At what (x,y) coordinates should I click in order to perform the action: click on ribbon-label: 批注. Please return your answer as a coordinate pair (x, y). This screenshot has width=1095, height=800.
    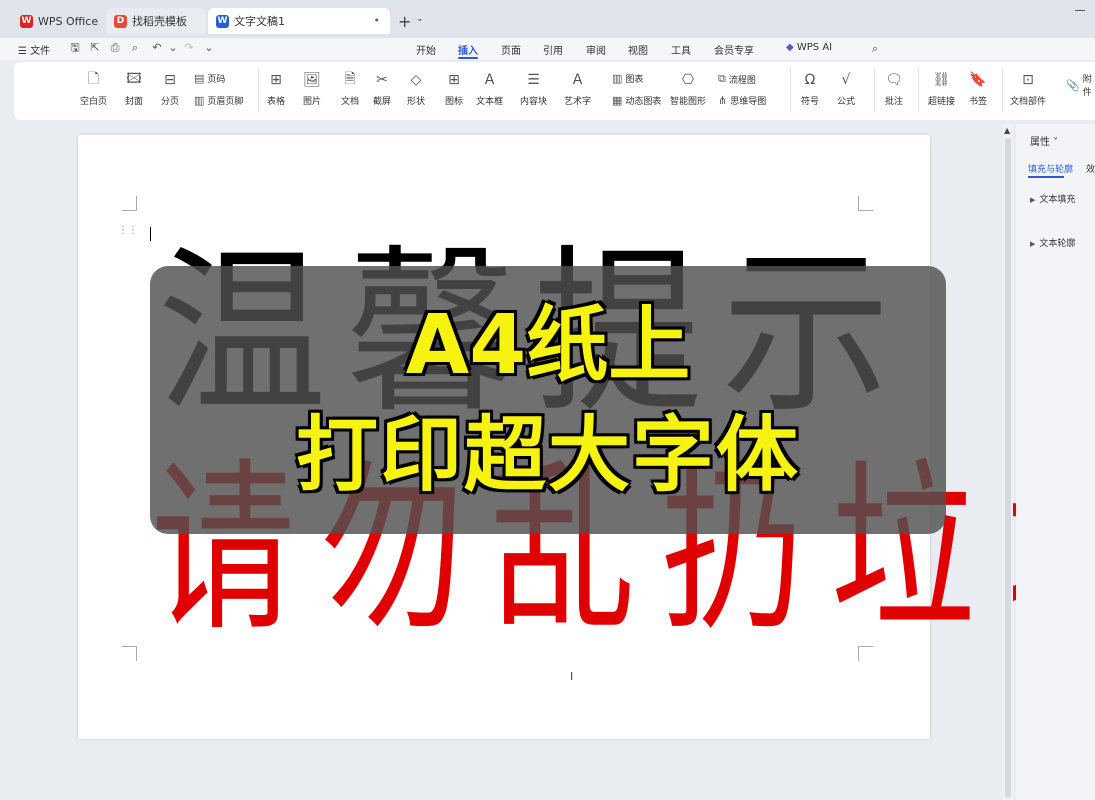
    Looking at the image, I should click on (893, 102).